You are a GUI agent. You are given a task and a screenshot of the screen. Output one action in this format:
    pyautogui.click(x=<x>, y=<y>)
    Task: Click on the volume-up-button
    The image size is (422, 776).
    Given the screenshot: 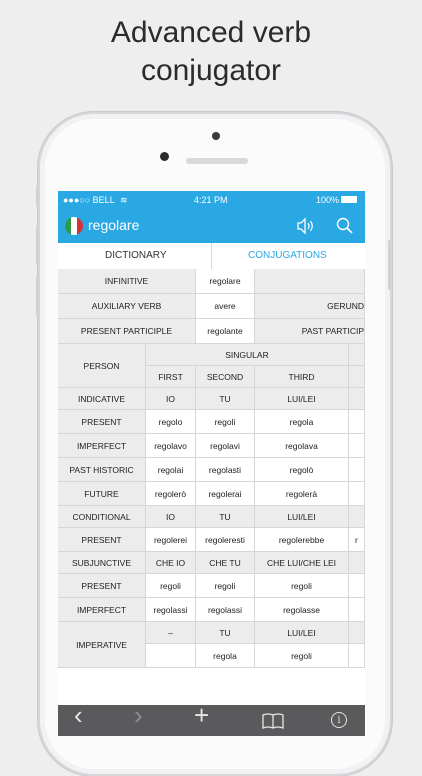 What is the action you would take?
    pyautogui.click(x=37, y=245)
    